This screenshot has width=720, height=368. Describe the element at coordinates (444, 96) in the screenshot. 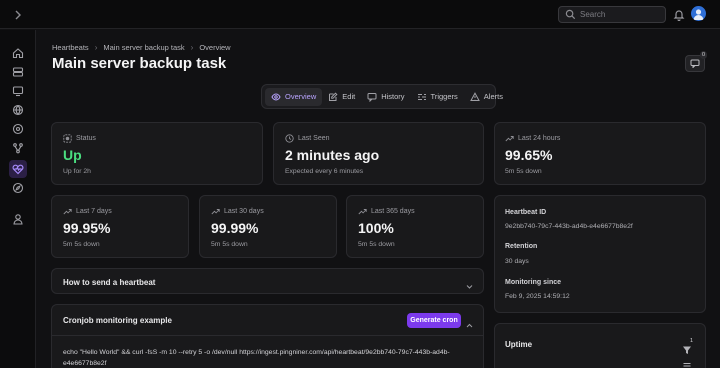

I see `tab-label: Triggers` at that location.